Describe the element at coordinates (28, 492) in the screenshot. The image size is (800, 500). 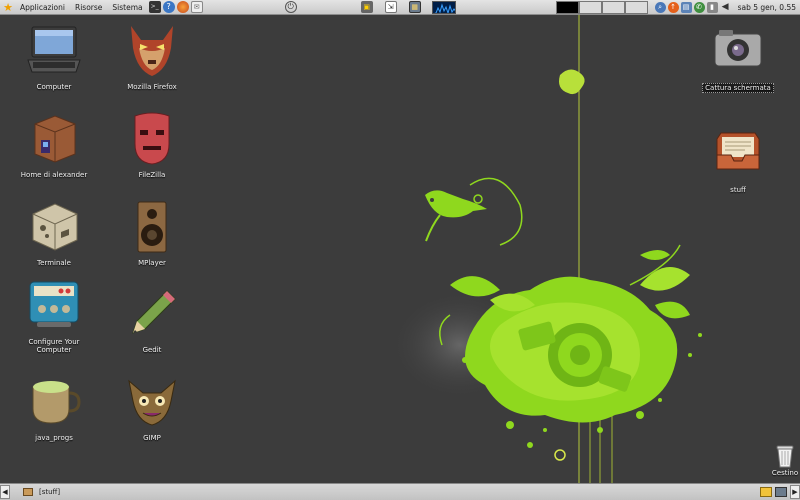
I see `folder-icon` at that location.